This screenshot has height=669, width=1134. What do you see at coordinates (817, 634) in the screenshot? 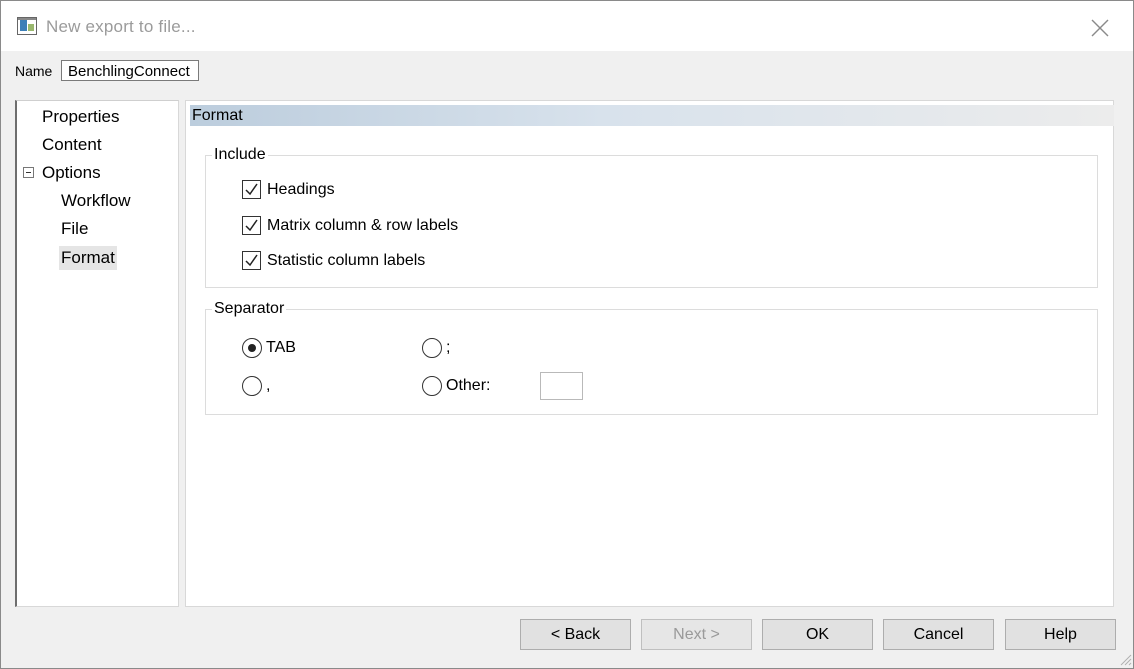
I see `ok-button: OK` at bounding box center [817, 634].